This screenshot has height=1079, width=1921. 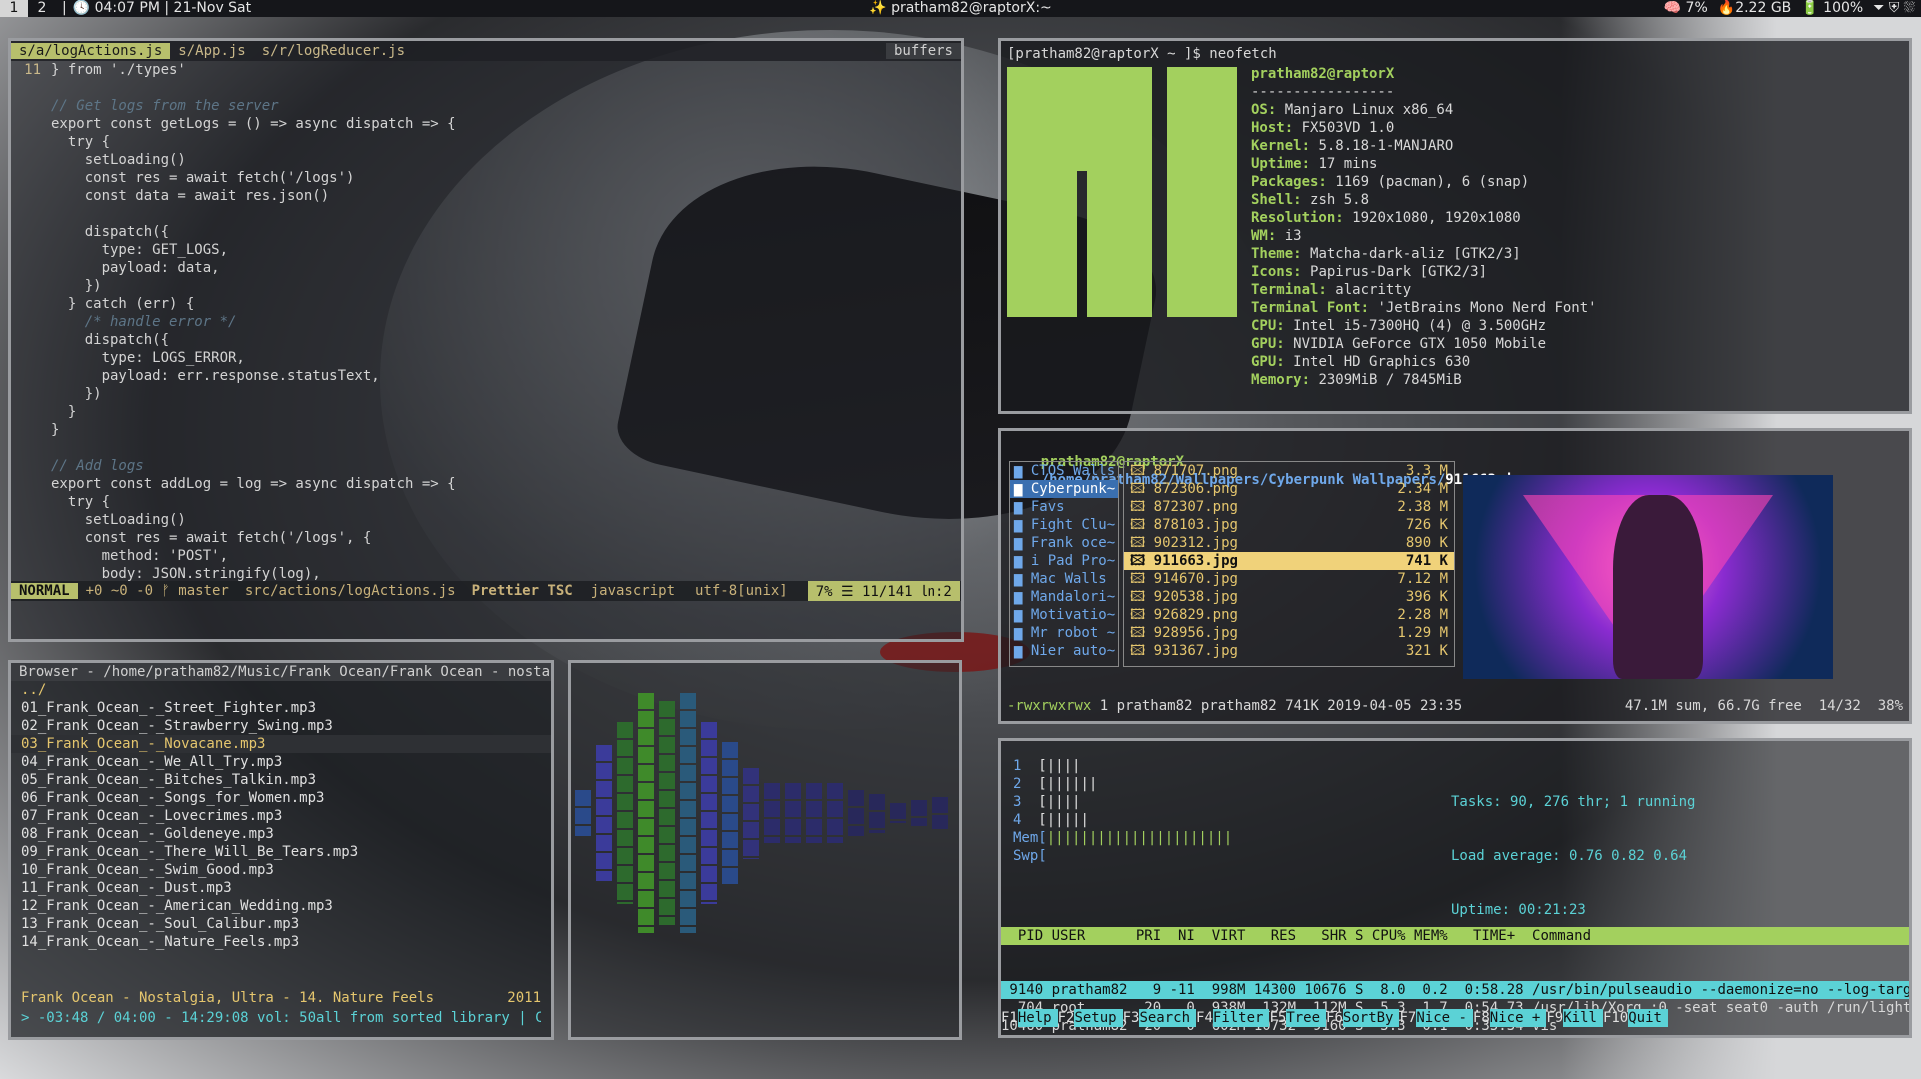 I want to click on directory-item: ▆ Cyberpunk~, so click(x=1064, y=489).